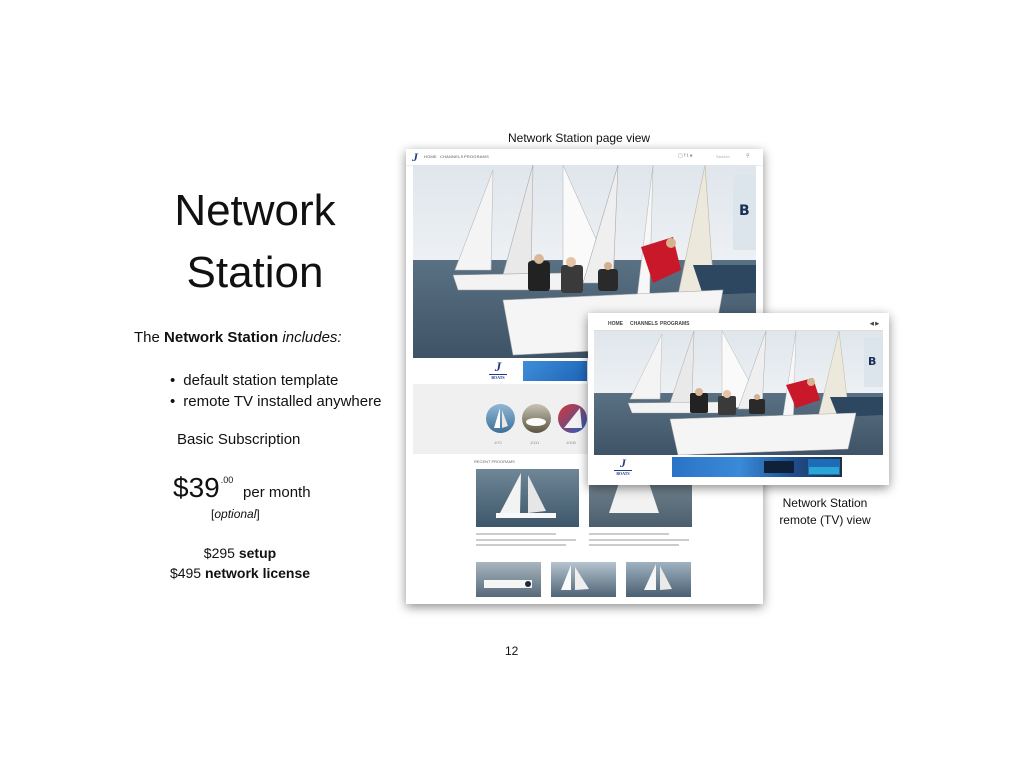 This screenshot has height=768, width=1024. I want to click on tv-nav-programs: PROGRAMS, so click(675, 324).